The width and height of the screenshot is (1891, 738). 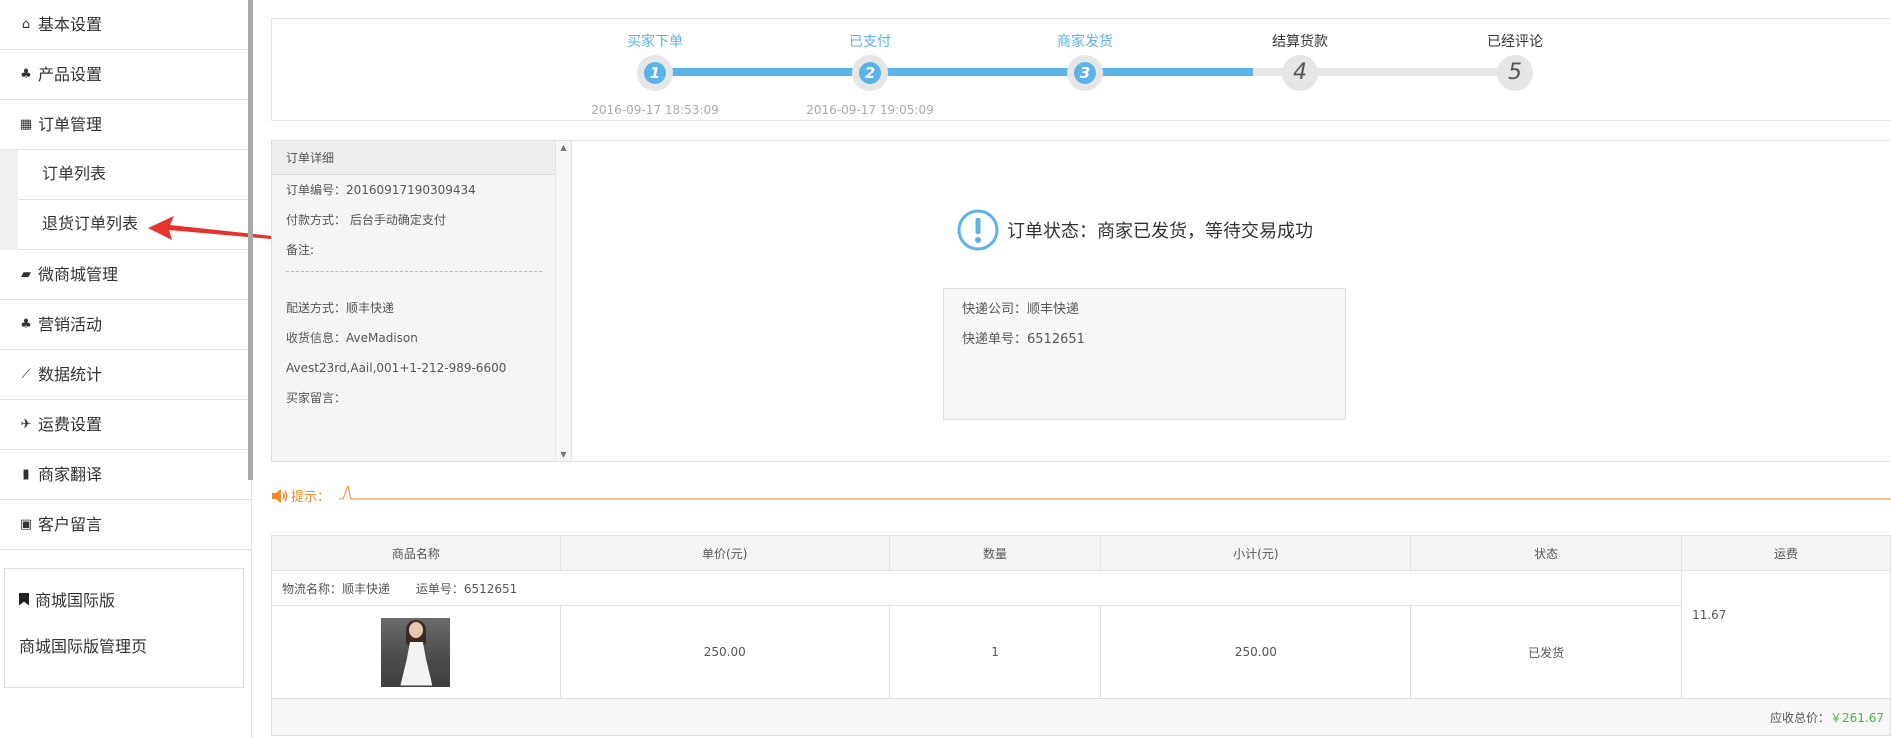 I want to click on total-label: 应收总价：, so click(x=1799, y=717).